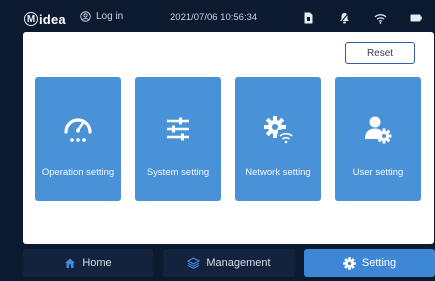  I want to click on nav-management-label: Management, so click(238, 263).